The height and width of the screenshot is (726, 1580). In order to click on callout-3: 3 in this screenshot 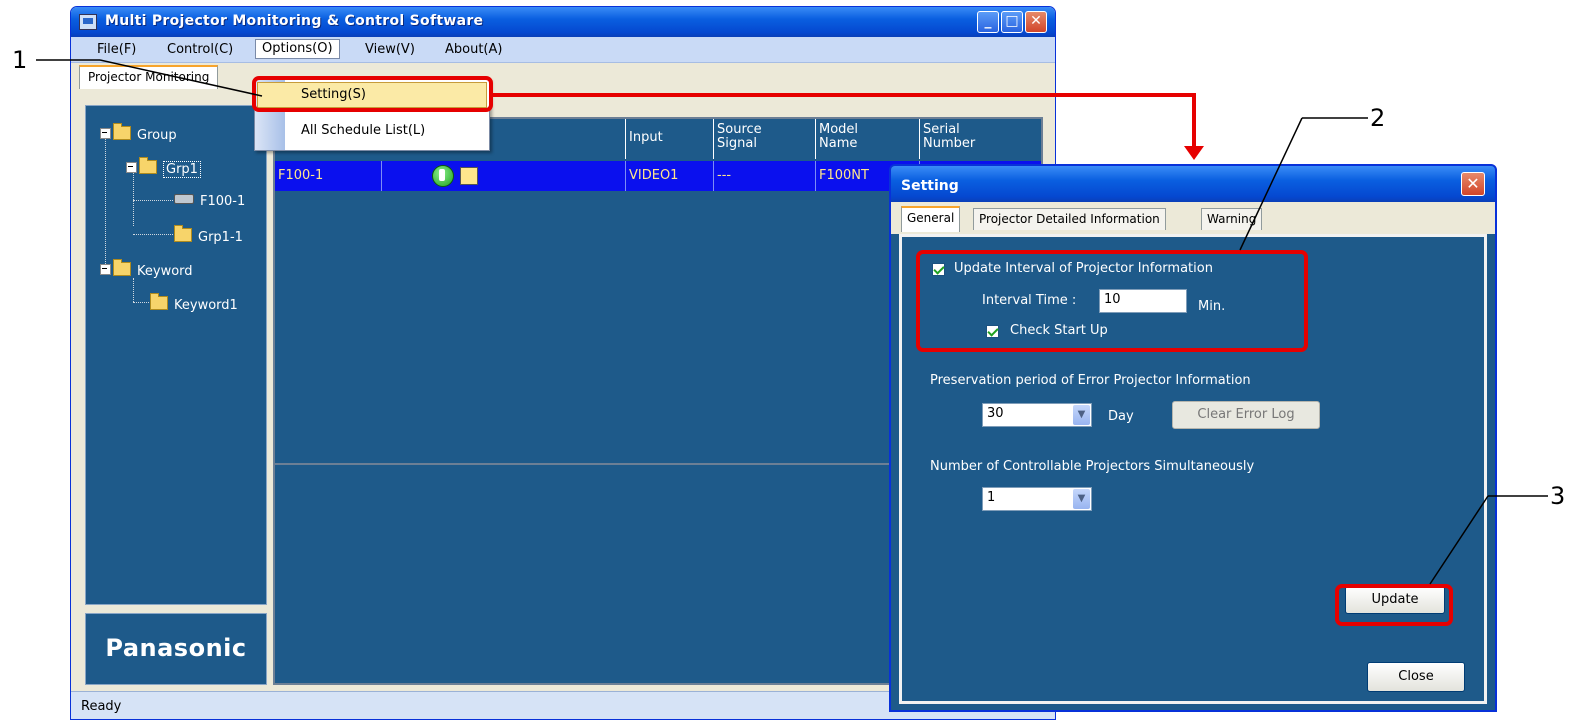, I will do `click(1558, 496)`.